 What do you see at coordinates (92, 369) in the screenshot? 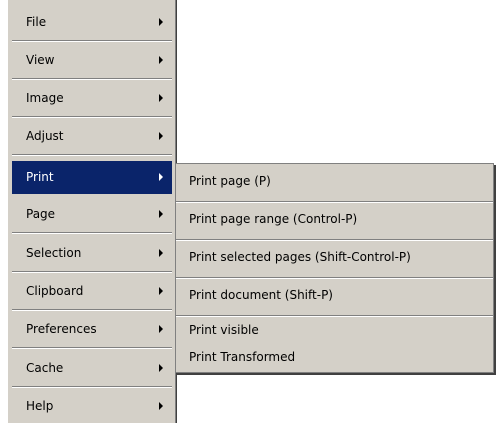
I see `menu-item-cache: Cache` at bounding box center [92, 369].